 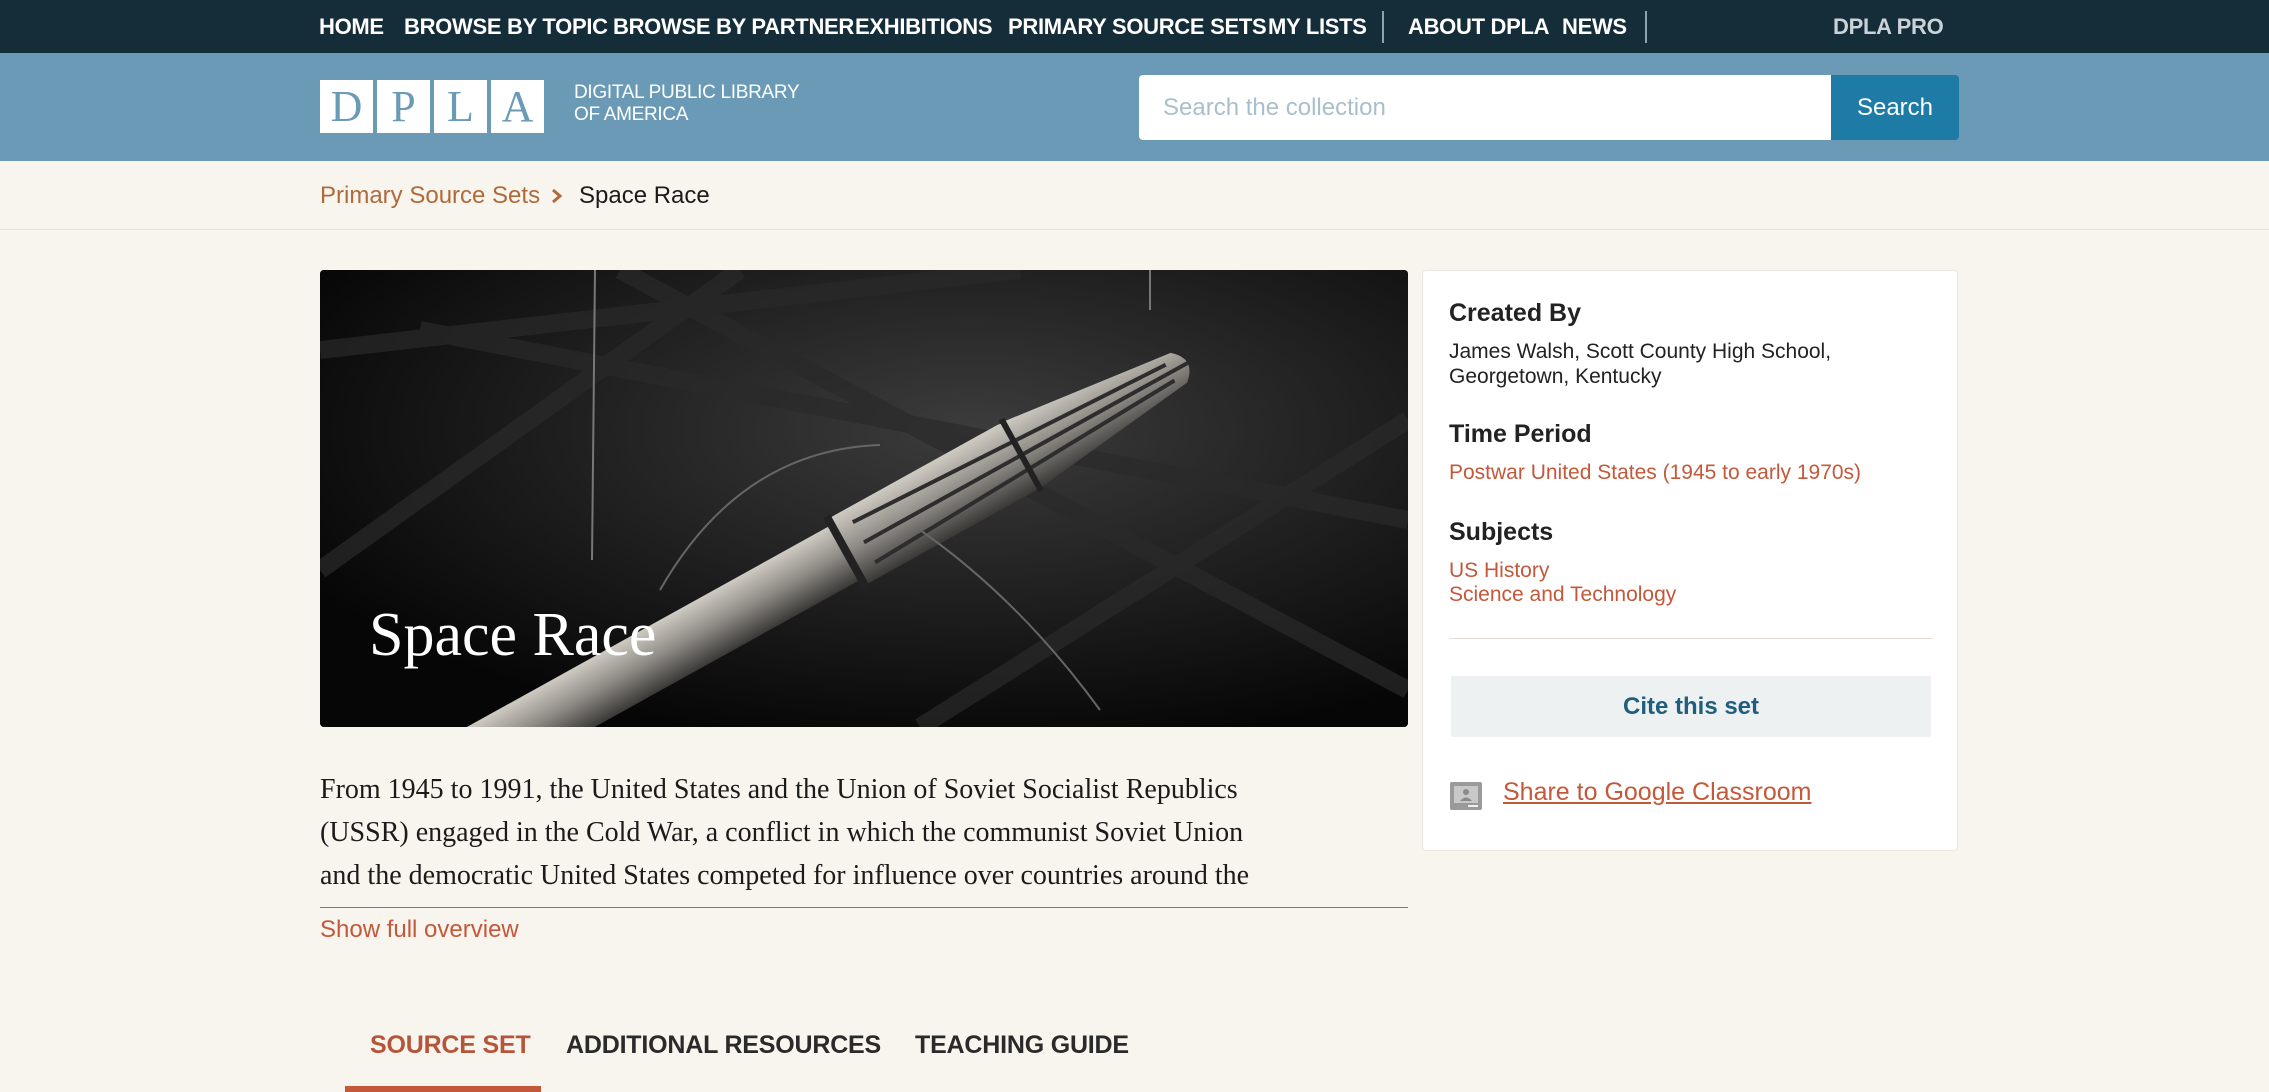 What do you see at coordinates (1594, 27) in the screenshot?
I see `nav-news: NEWS` at bounding box center [1594, 27].